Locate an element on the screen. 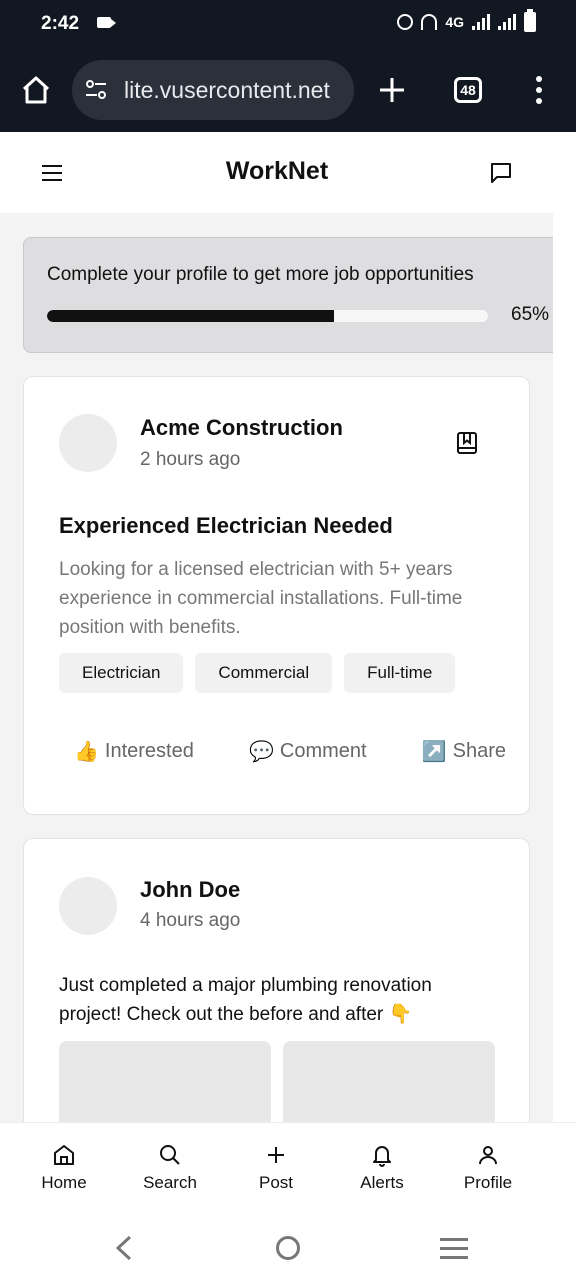  hotspot-icon is located at coordinates (429, 22).